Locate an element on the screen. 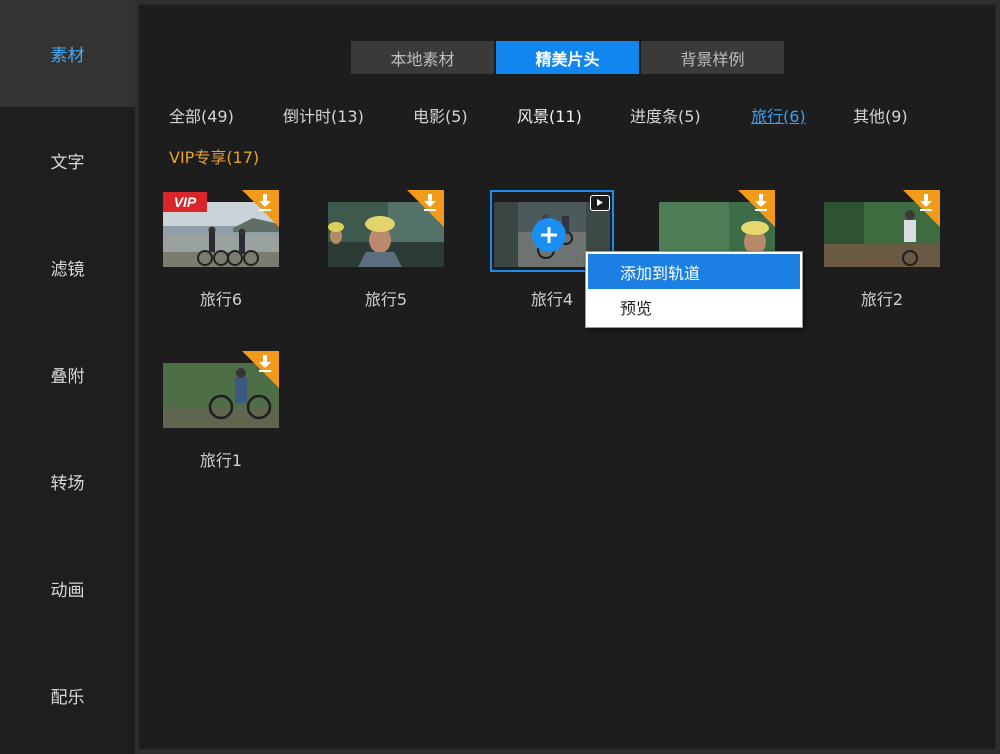 The width and height of the screenshot is (1000, 754). sidebar-item-label: 配乐 is located at coordinates (67, 698).